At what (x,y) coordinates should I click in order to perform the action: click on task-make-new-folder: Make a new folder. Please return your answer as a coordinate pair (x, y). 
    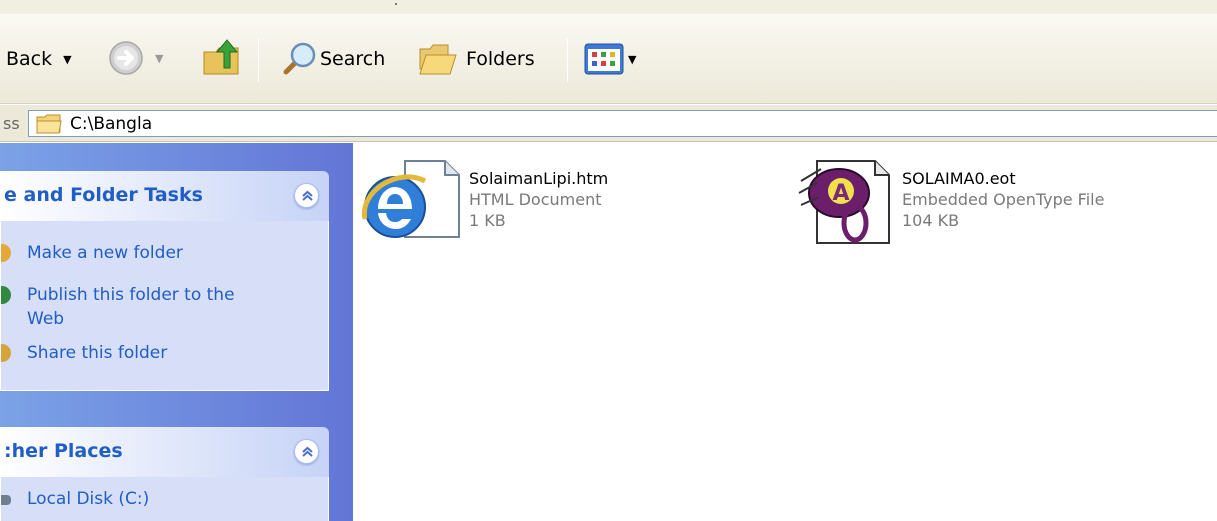
    Looking at the image, I should click on (92, 253).